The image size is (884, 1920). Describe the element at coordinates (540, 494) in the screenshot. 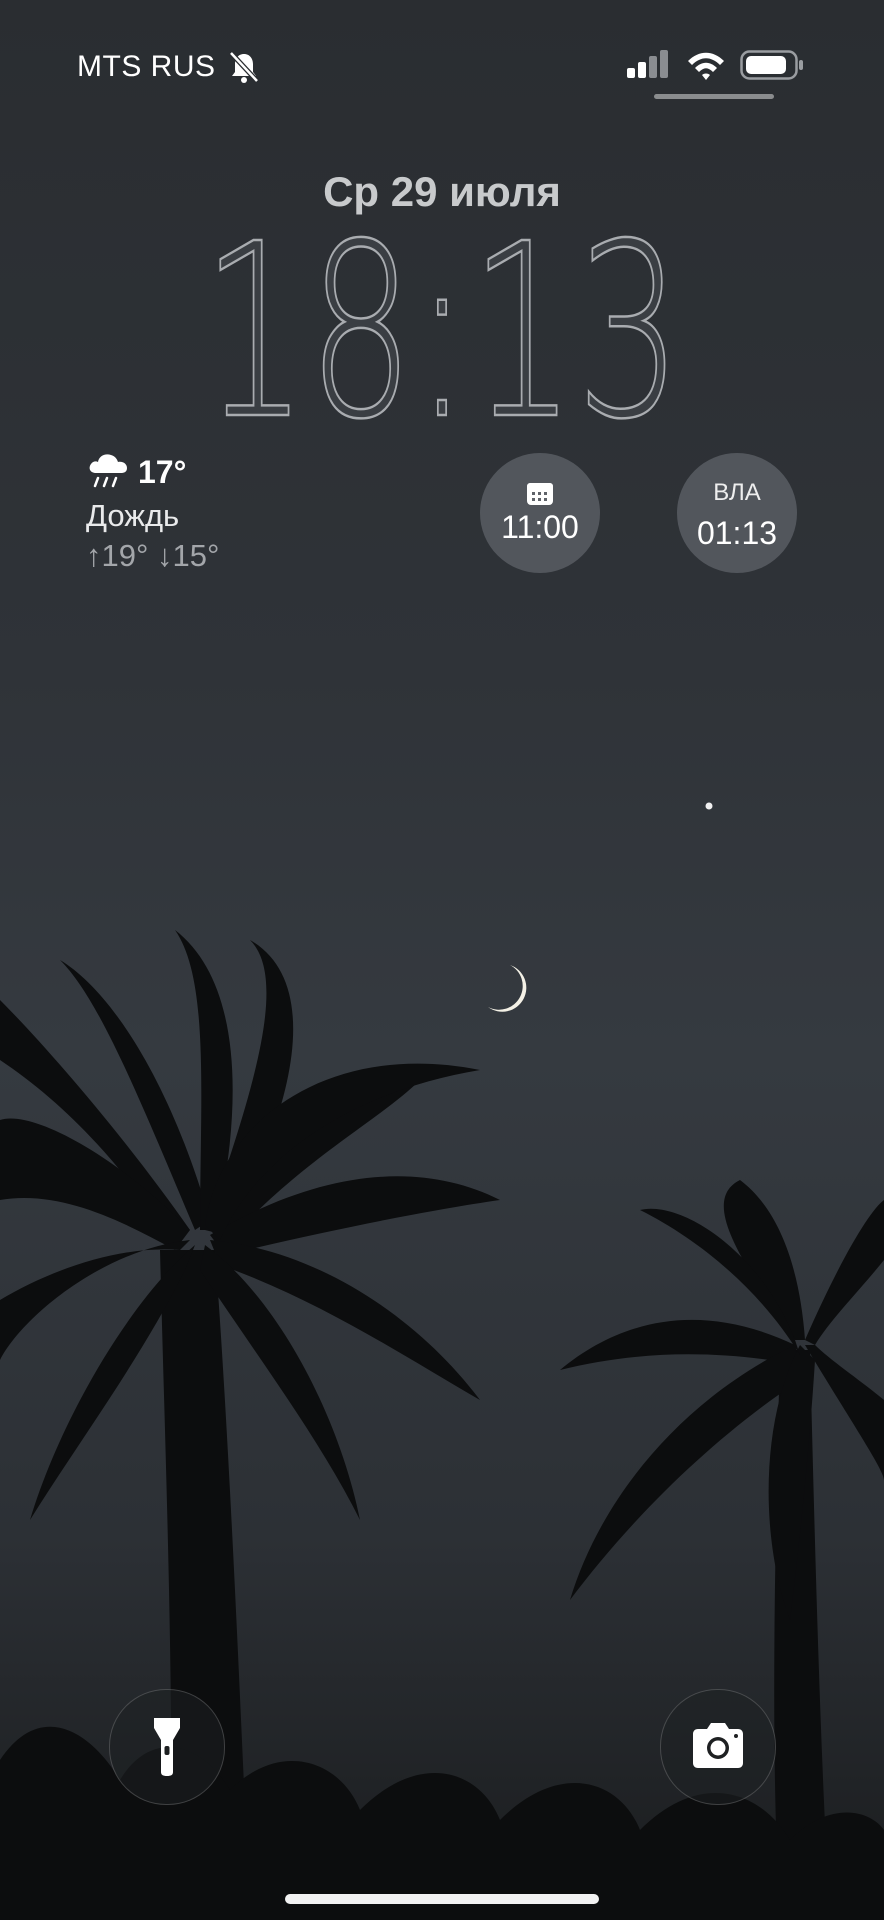

I see `calendar-icon` at that location.